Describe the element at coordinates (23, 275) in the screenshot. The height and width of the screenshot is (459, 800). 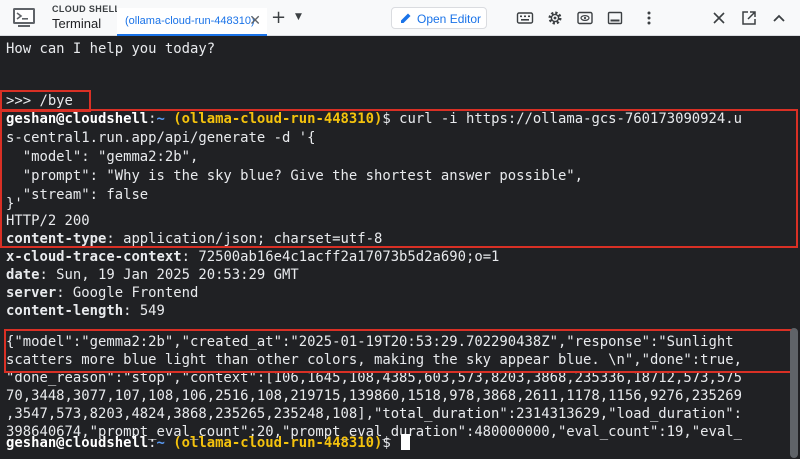
I see `header-key: date` at that location.